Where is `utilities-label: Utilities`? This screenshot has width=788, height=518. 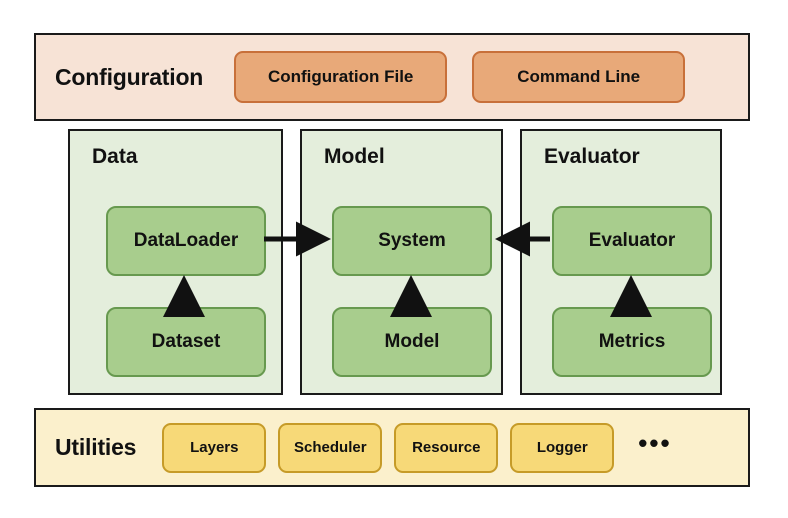
utilities-label: Utilities is located at coordinates (96, 447).